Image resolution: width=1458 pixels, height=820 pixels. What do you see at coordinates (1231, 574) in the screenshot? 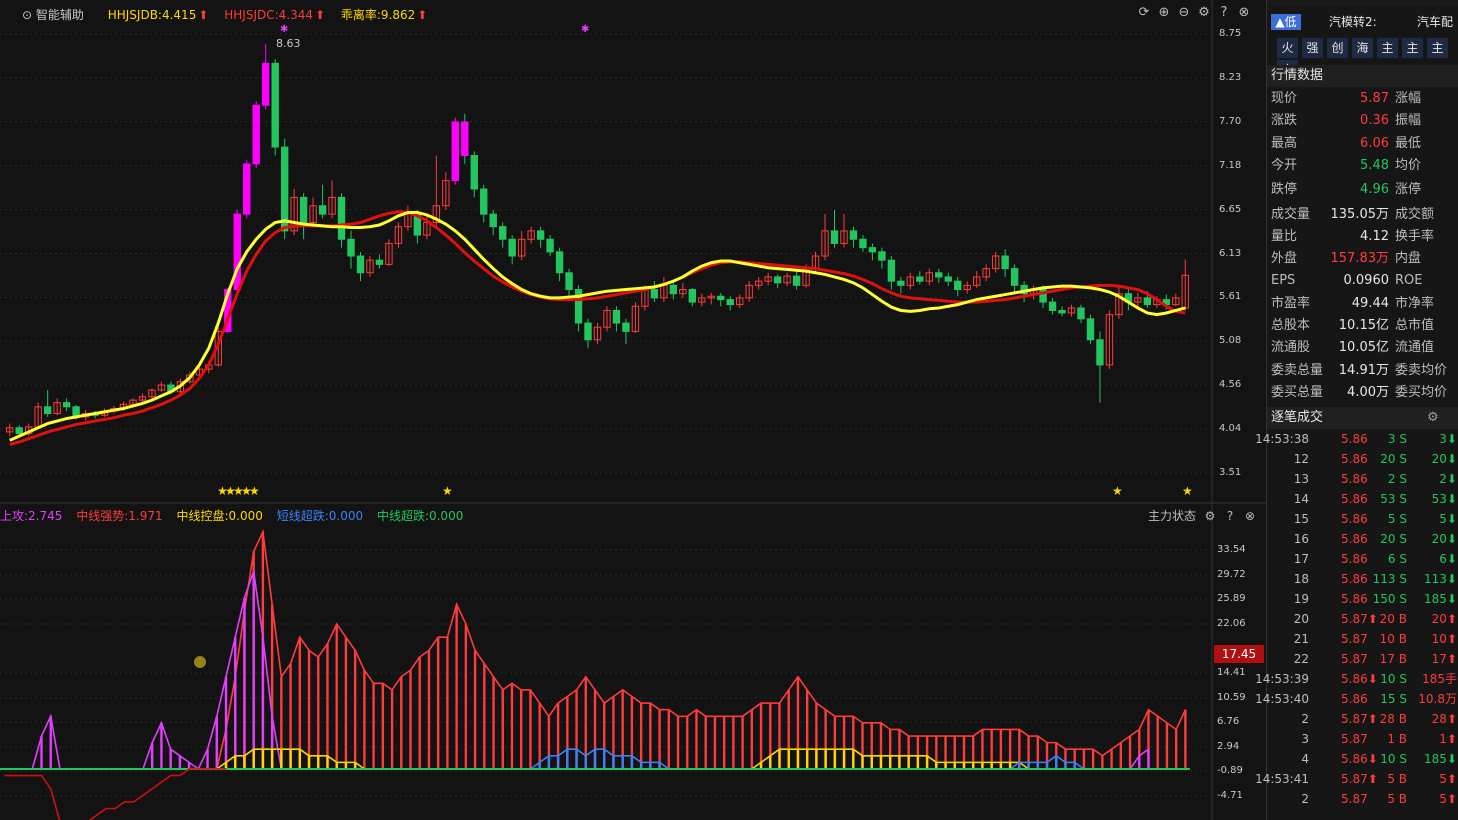
I see `lower-axis-tick: 29.72` at bounding box center [1231, 574].